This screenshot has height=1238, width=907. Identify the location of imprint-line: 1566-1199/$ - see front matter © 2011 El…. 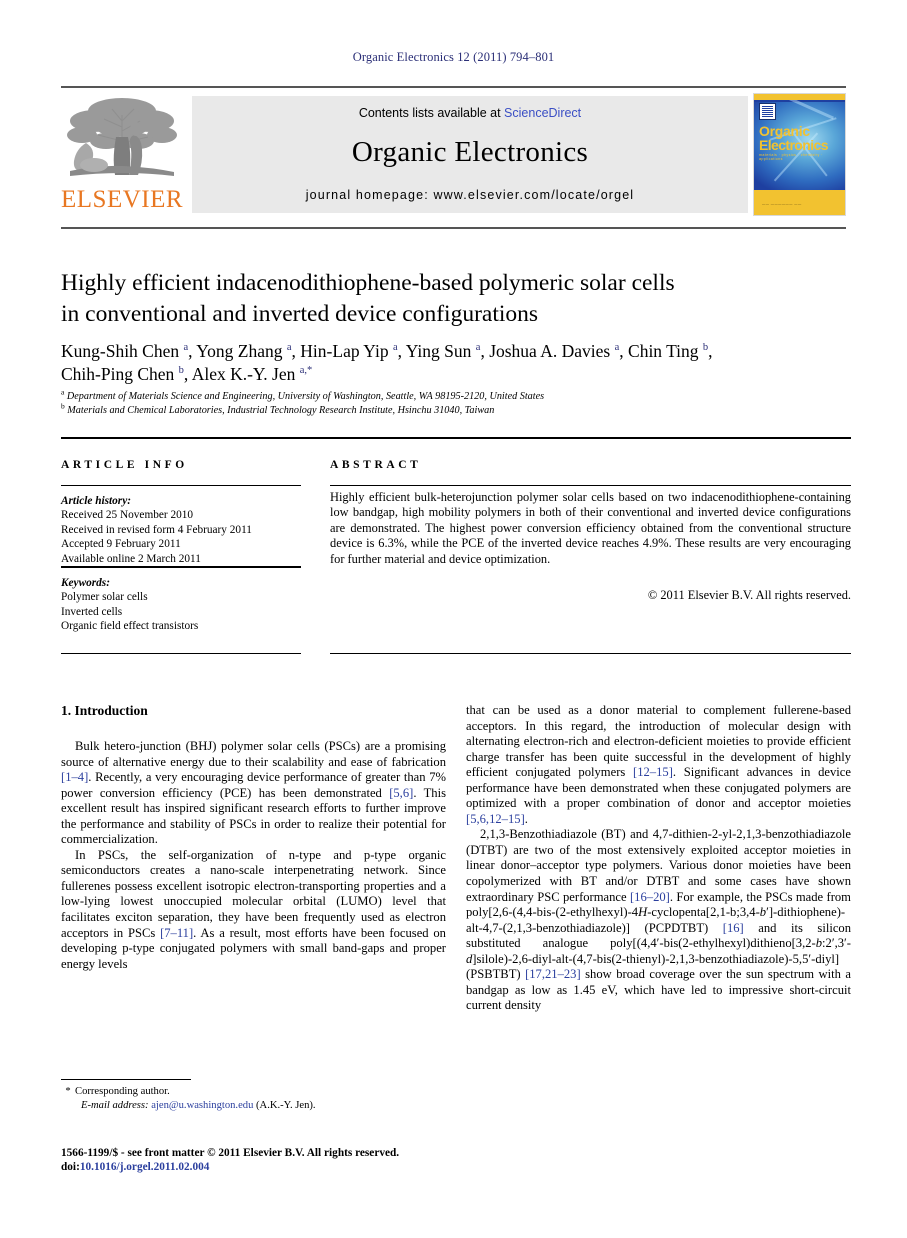
(230, 1153).